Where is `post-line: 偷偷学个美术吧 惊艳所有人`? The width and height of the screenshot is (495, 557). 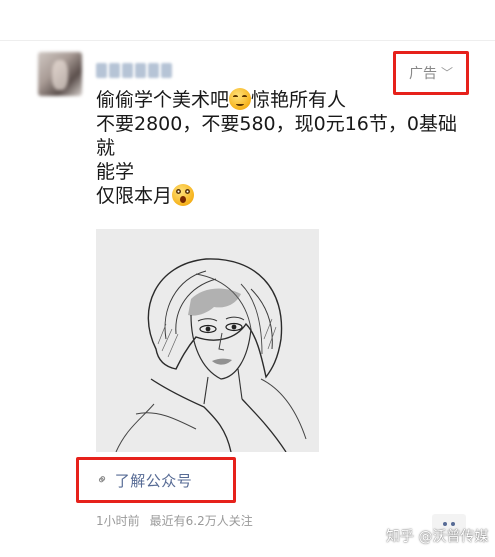
post-line: 偷偷学个美术吧 惊艳所有人 is located at coordinates (276, 100).